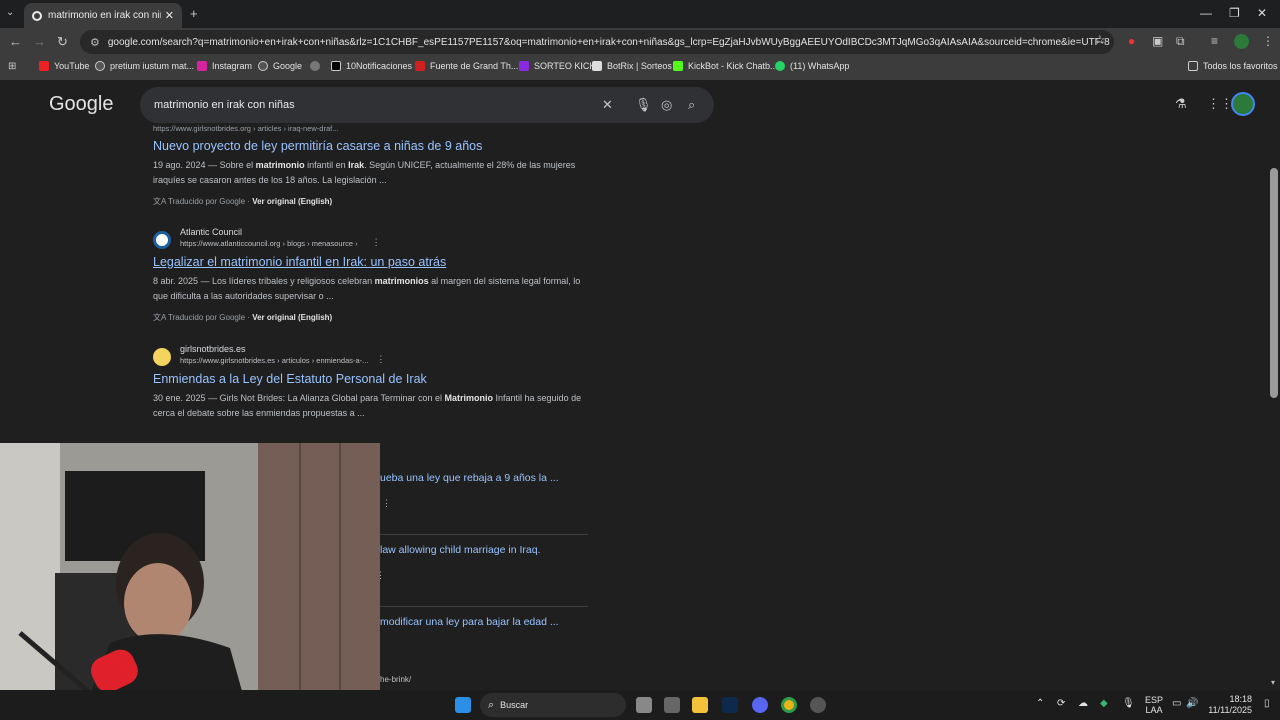 This screenshot has width=1280, height=720. I want to click on notifications-icon: ▯, so click(1267, 703).